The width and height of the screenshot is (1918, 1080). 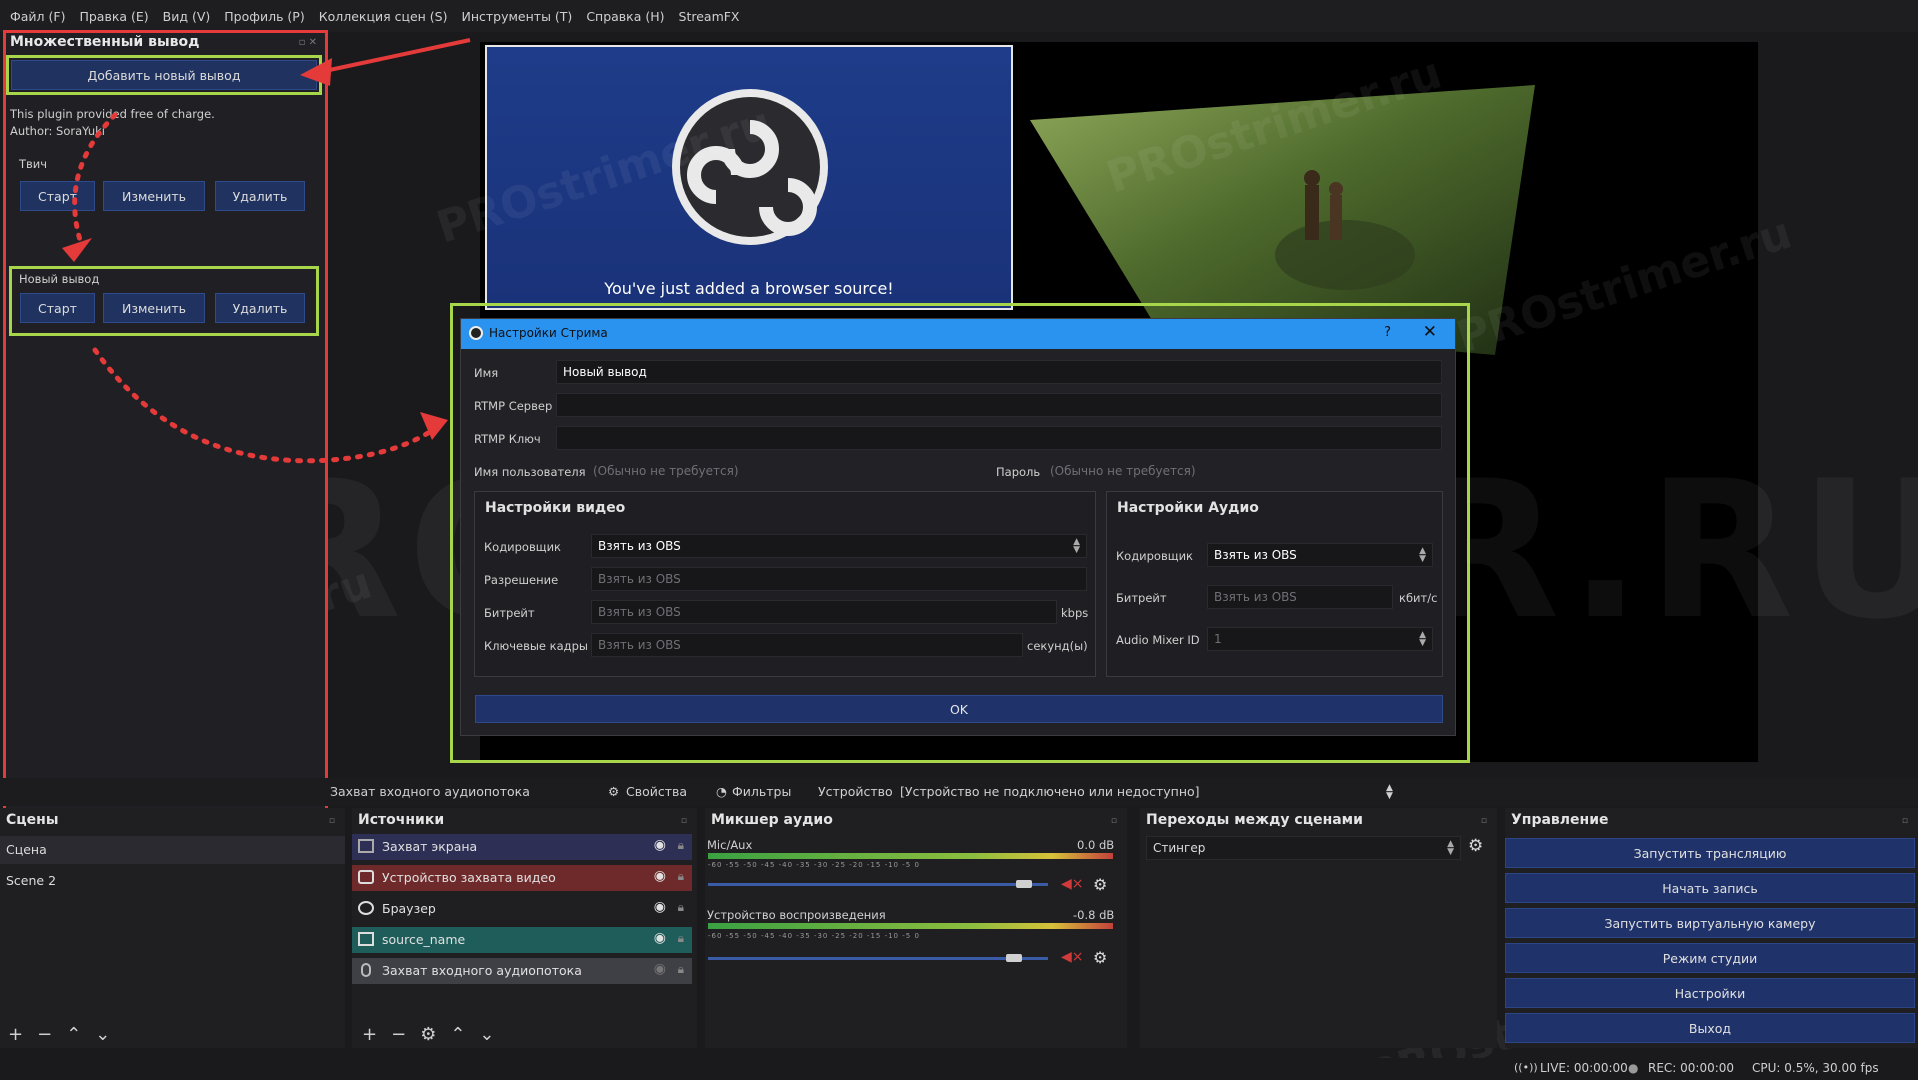 I want to click on menu-scene-collection: Коллекция сцен (S), so click(x=383, y=16).